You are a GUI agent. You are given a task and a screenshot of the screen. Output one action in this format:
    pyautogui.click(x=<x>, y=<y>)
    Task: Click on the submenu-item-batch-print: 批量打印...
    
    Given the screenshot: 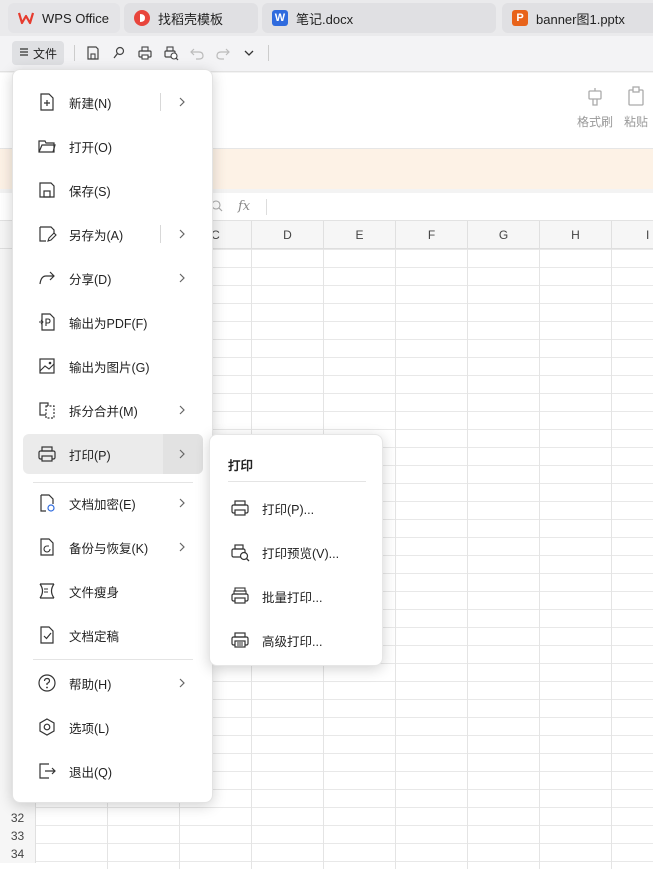 What is the action you would take?
    pyautogui.click(x=297, y=596)
    